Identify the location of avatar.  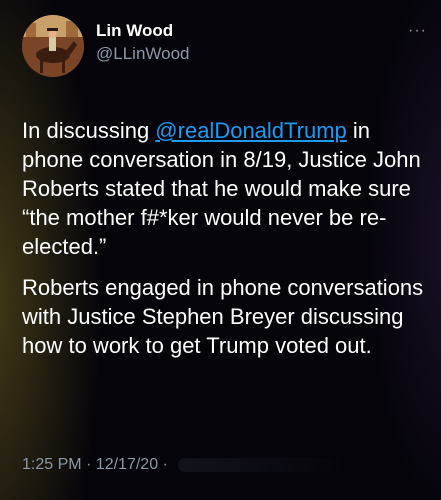
(53, 46).